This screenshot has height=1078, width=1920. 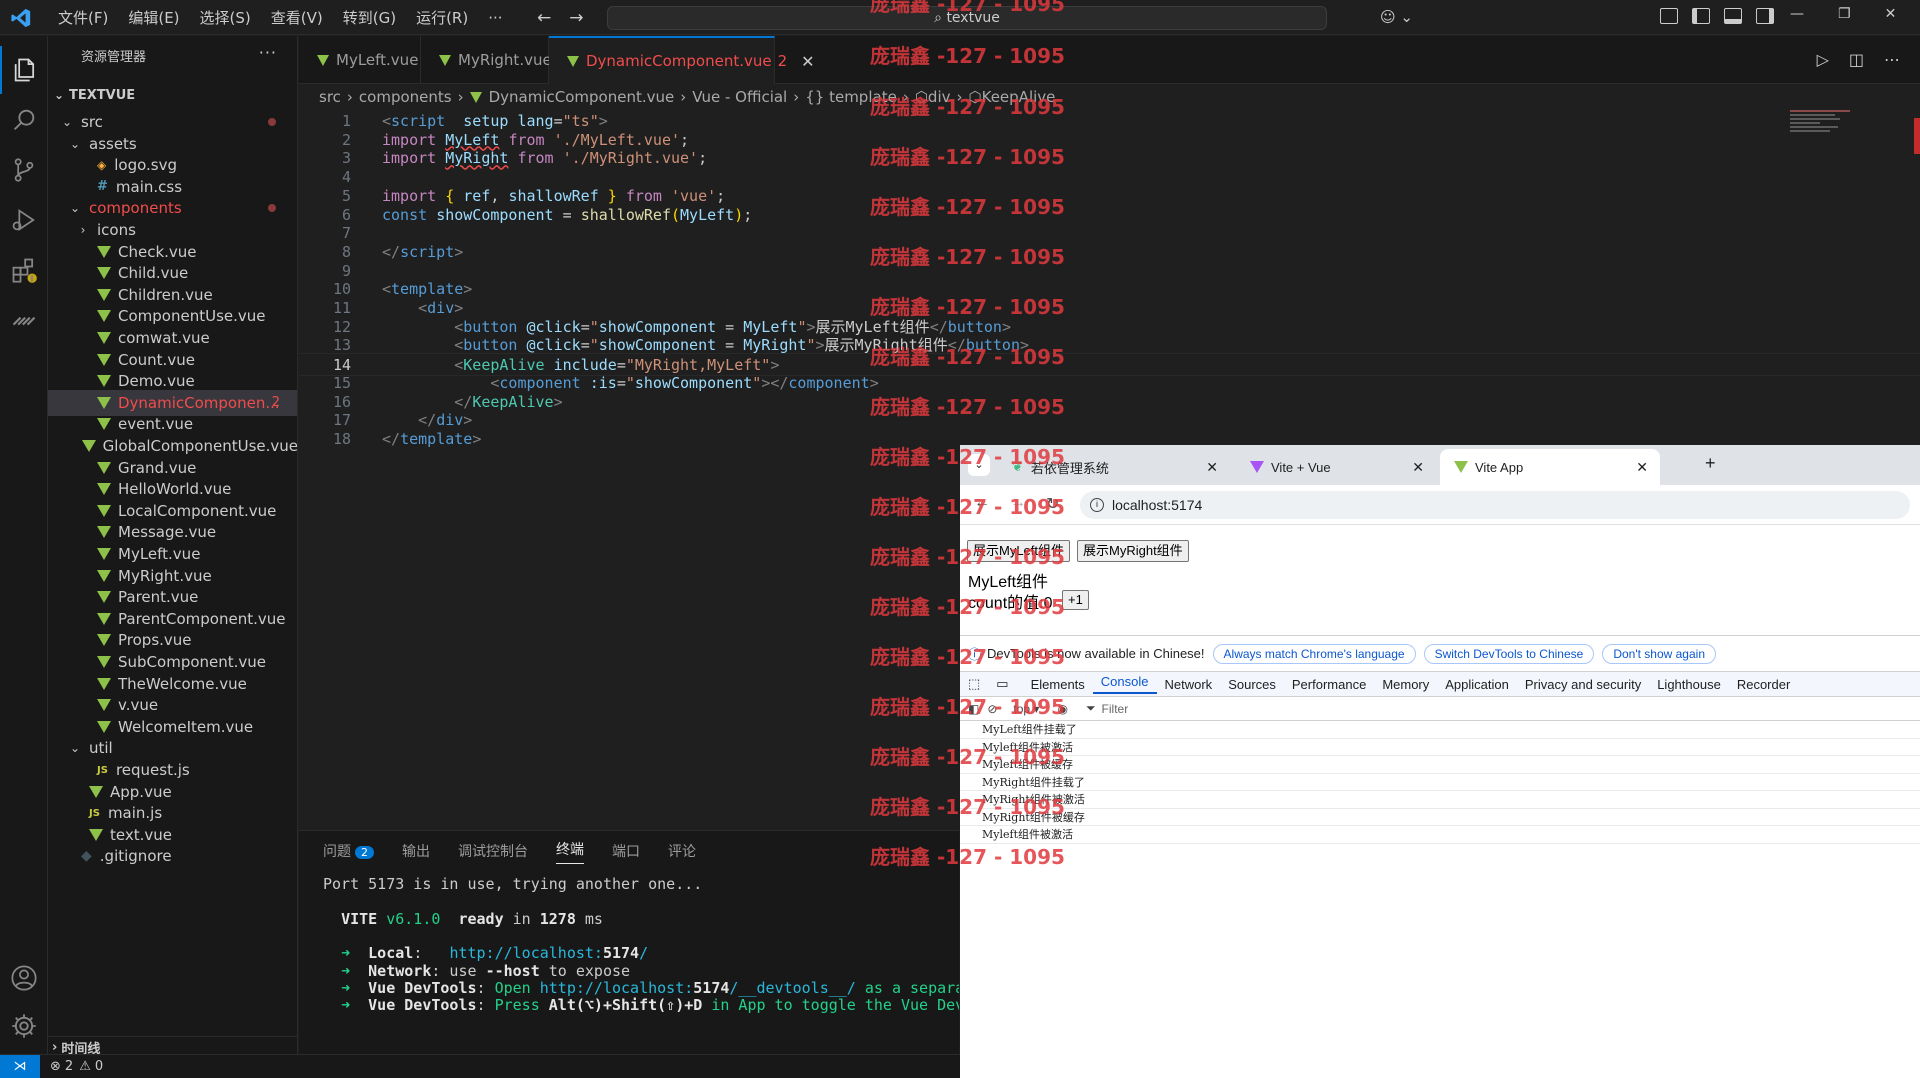 I want to click on source-control-icon, so click(x=24, y=170).